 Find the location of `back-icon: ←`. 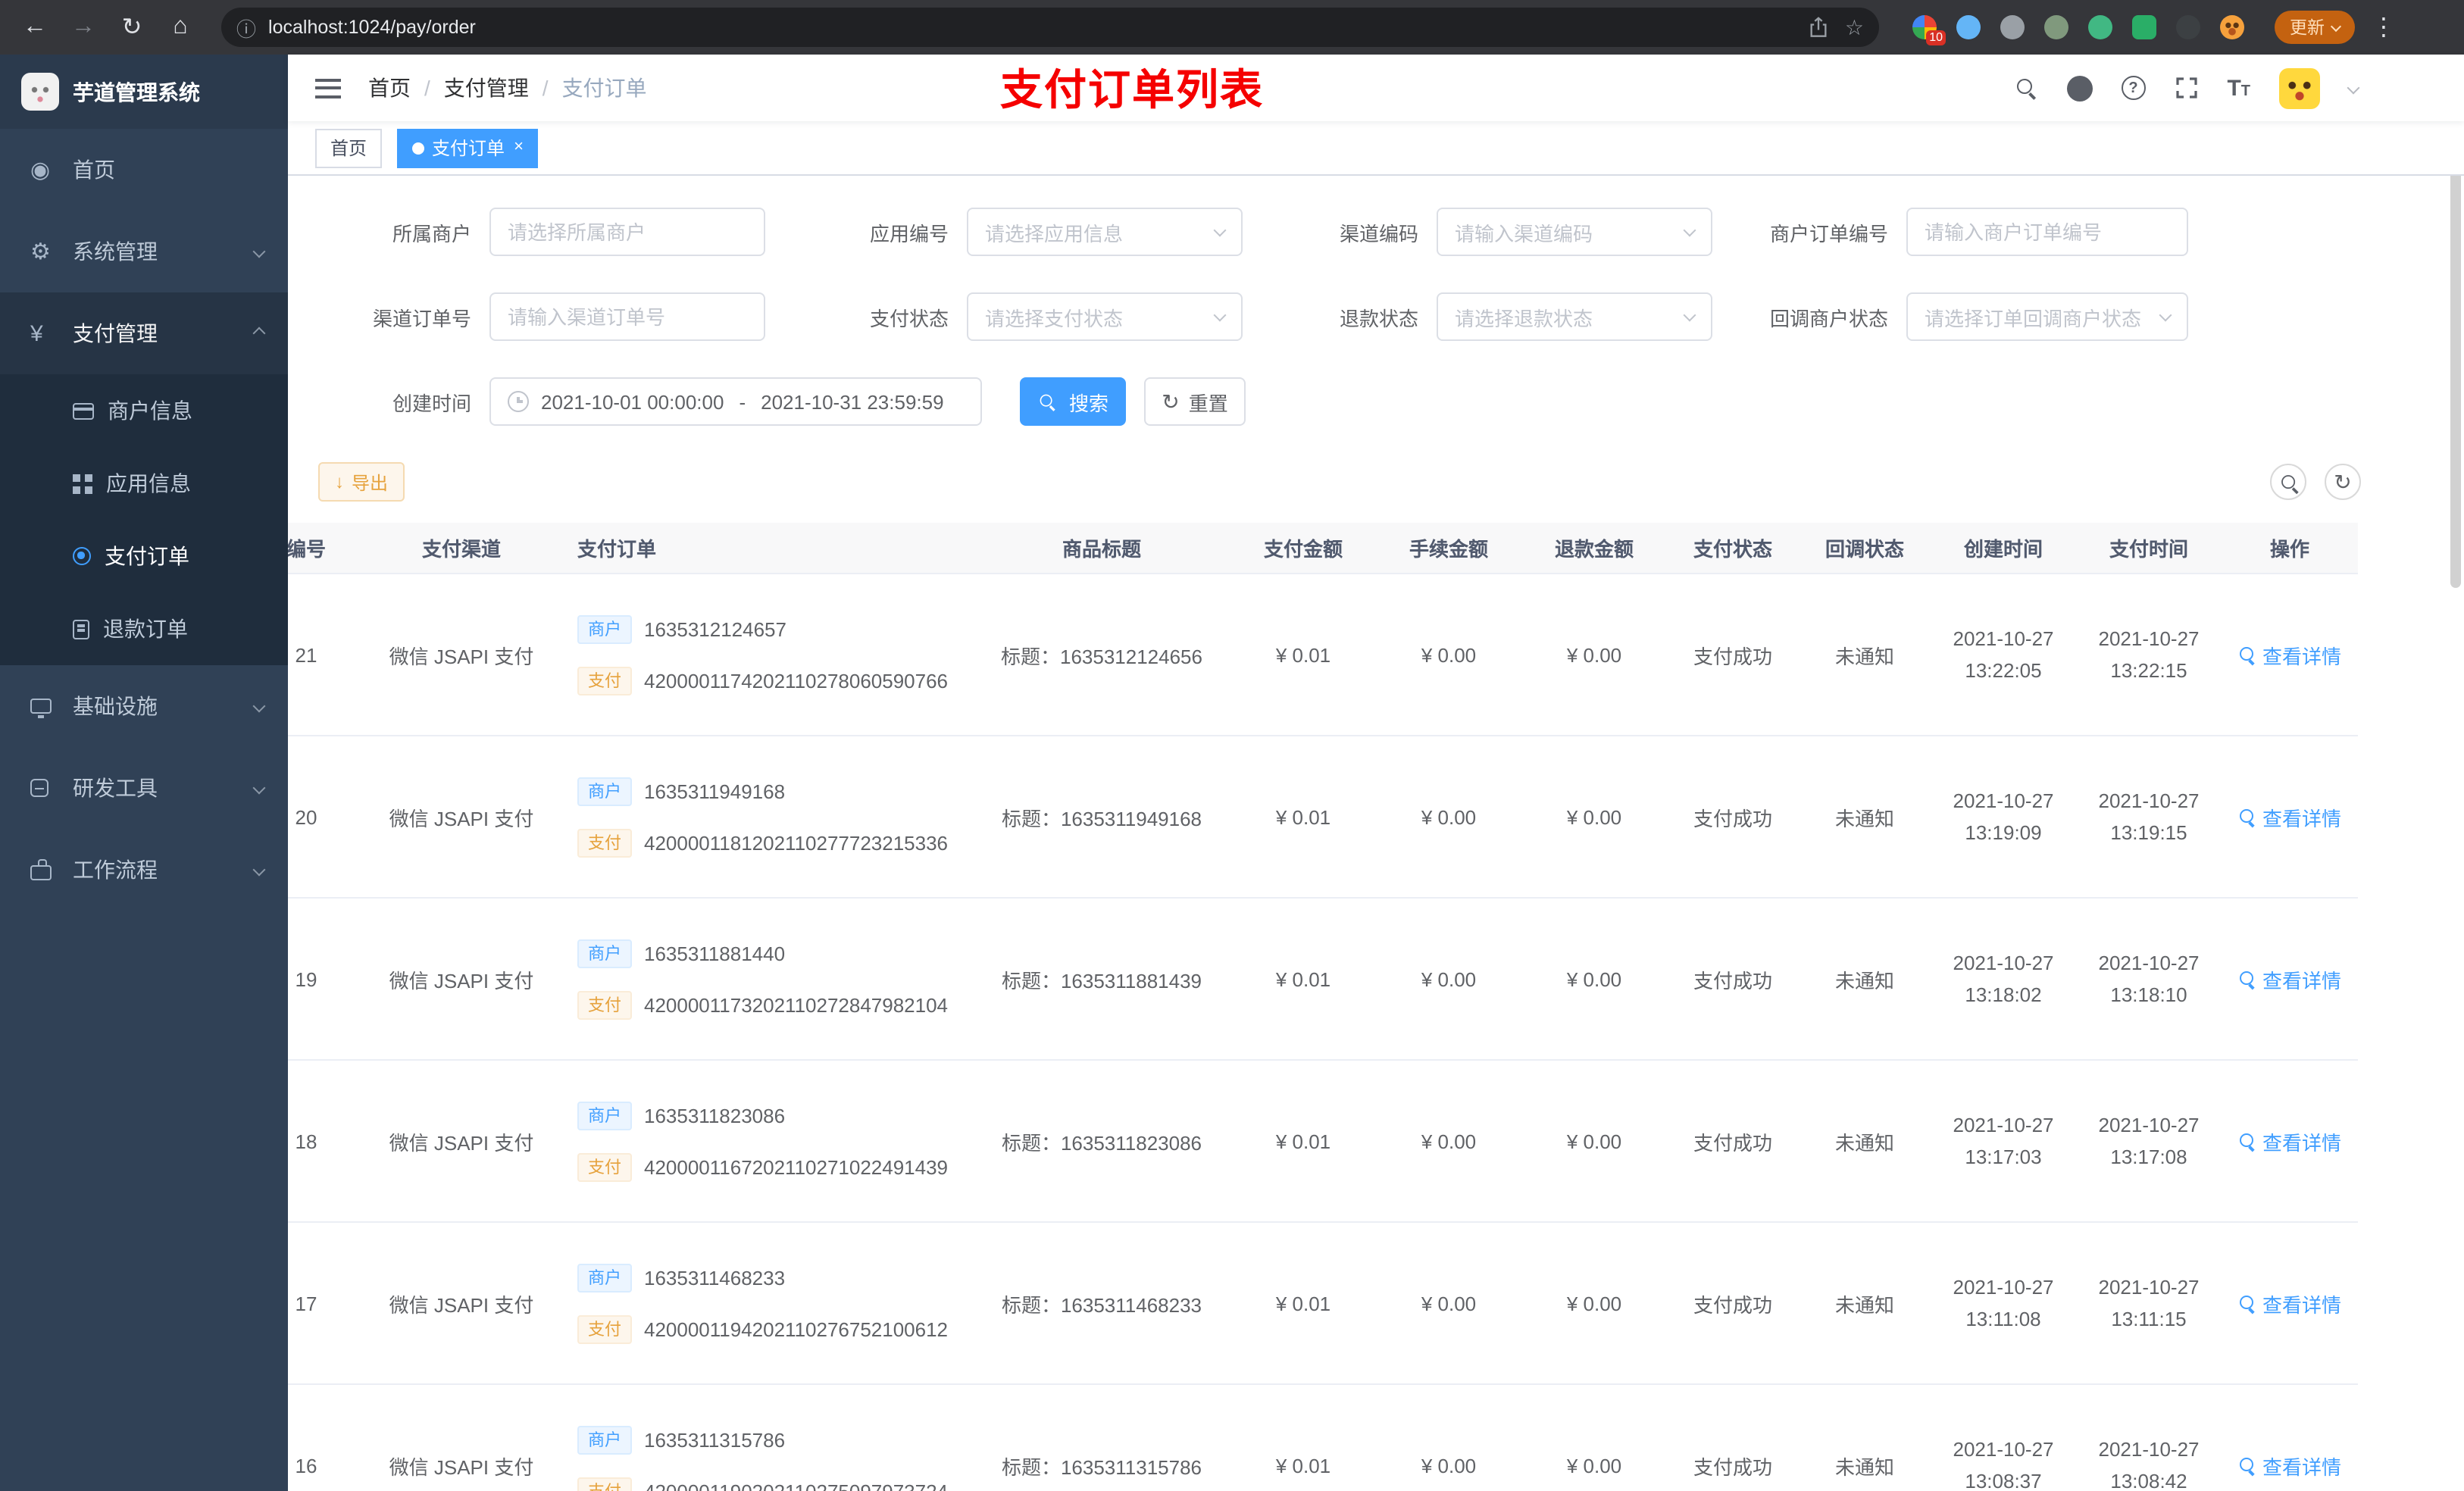

back-icon: ← is located at coordinates (35, 27).